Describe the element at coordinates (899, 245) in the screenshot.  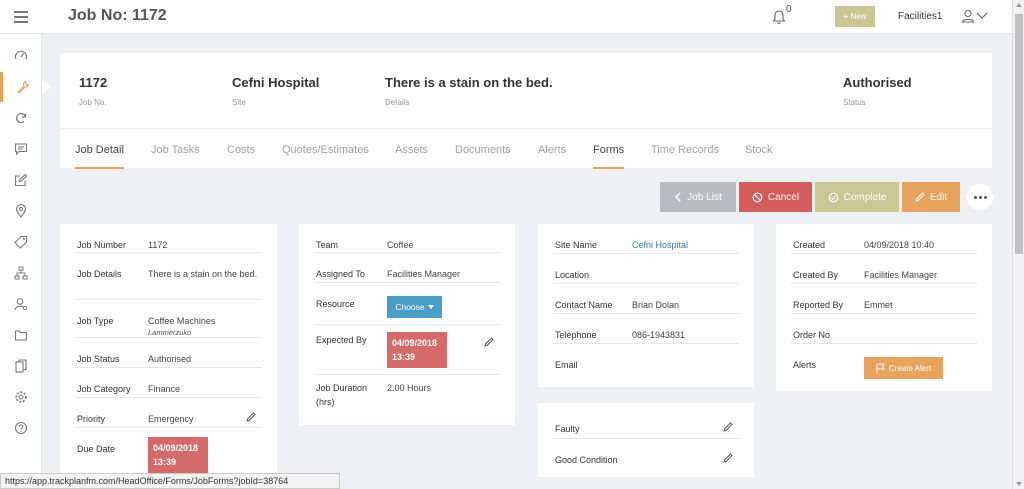
I see `created-value: 04/09/2018 10:40` at that location.